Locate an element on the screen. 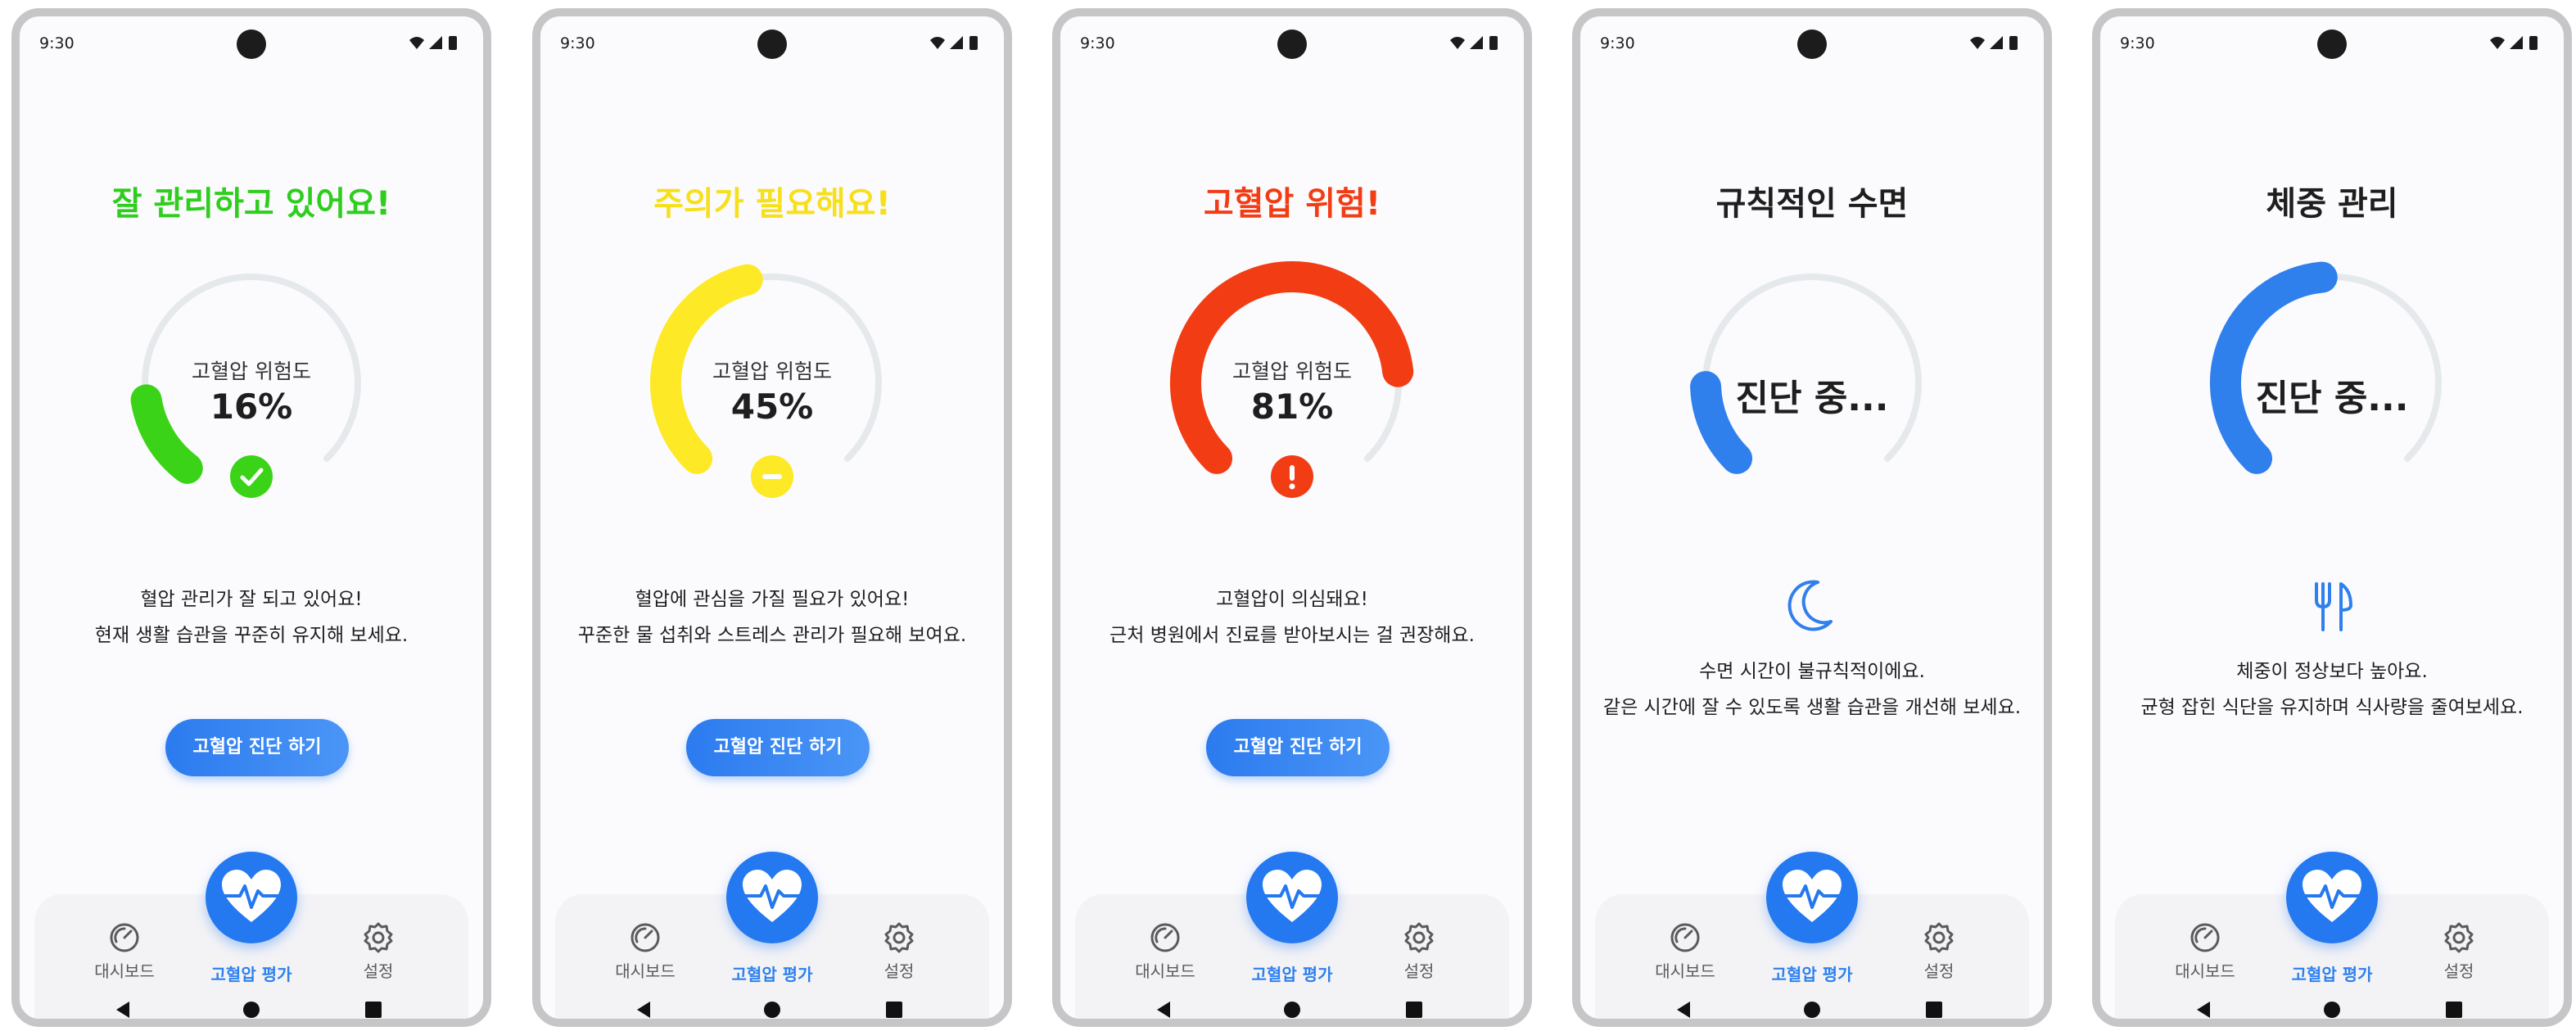 This screenshot has width=2576, height=1031. assessment-title: 규칙적인 수면 is located at coordinates (1812, 204).